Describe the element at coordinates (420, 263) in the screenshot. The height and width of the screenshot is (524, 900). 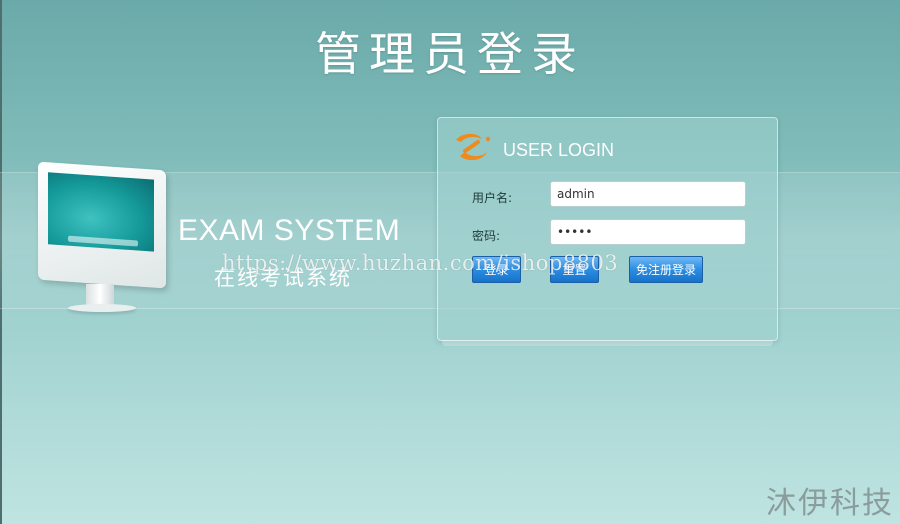
I see `watermark-url: https://www.huzhan.com/ishop8803` at that location.